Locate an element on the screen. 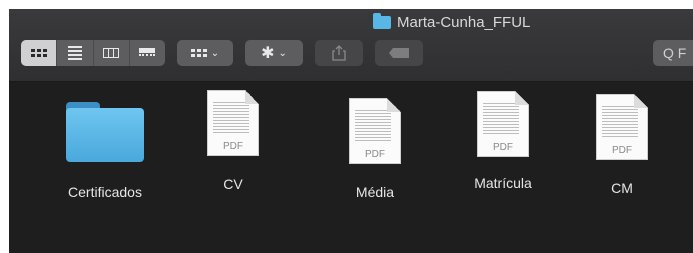 This screenshot has width=693, height=253. group-by-button: ⌄ is located at coordinates (205, 53).